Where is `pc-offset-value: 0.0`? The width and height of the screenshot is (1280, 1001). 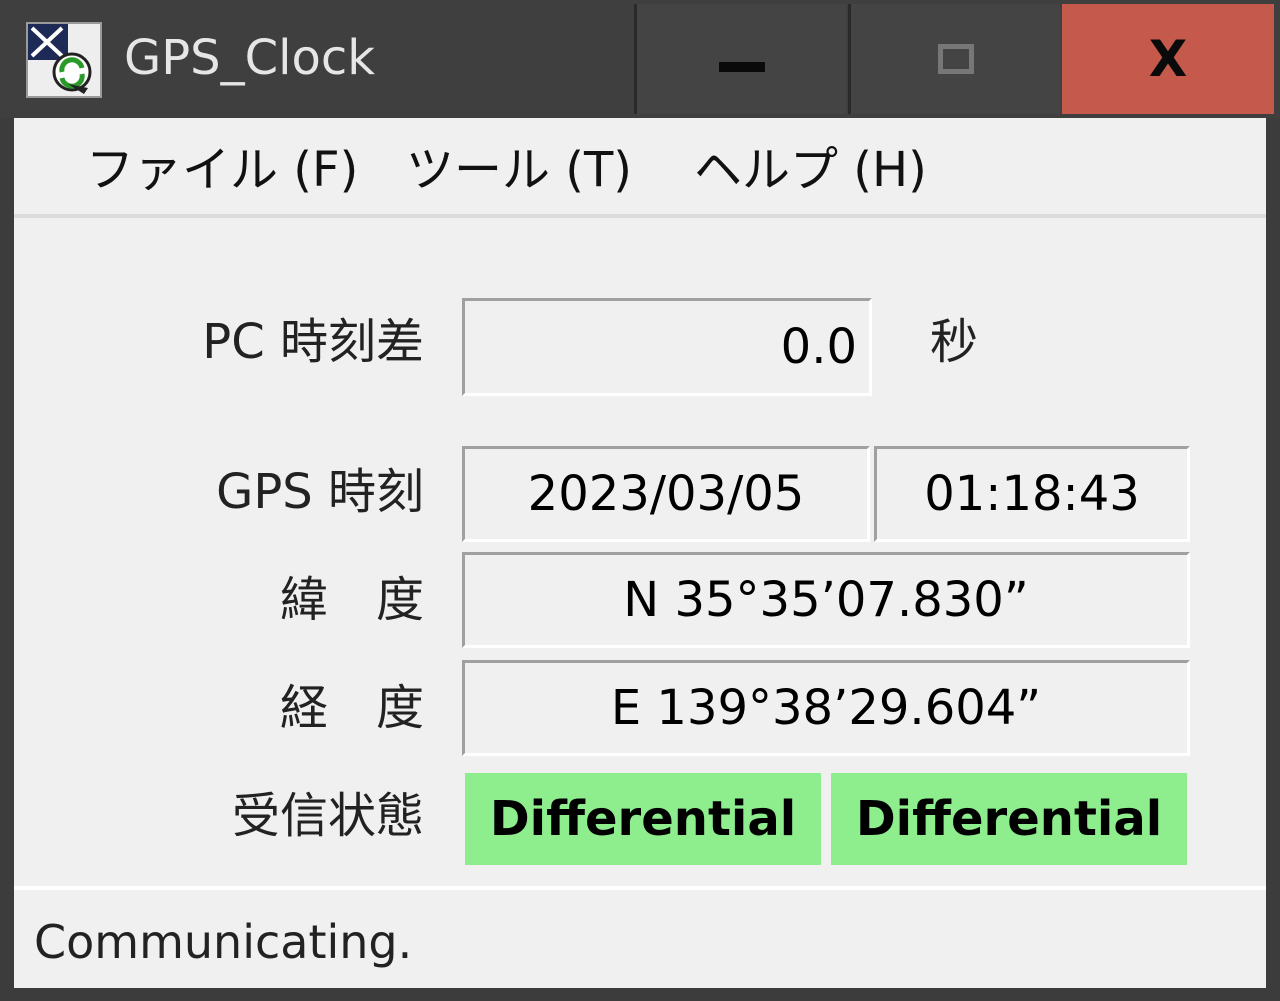 pc-offset-value: 0.0 is located at coordinates (818, 347).